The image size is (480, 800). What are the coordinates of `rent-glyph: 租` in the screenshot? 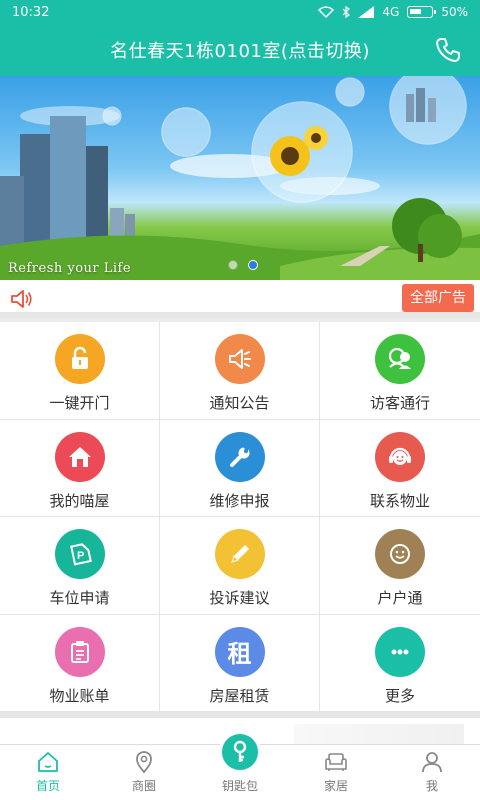 It's located at (239, 654).